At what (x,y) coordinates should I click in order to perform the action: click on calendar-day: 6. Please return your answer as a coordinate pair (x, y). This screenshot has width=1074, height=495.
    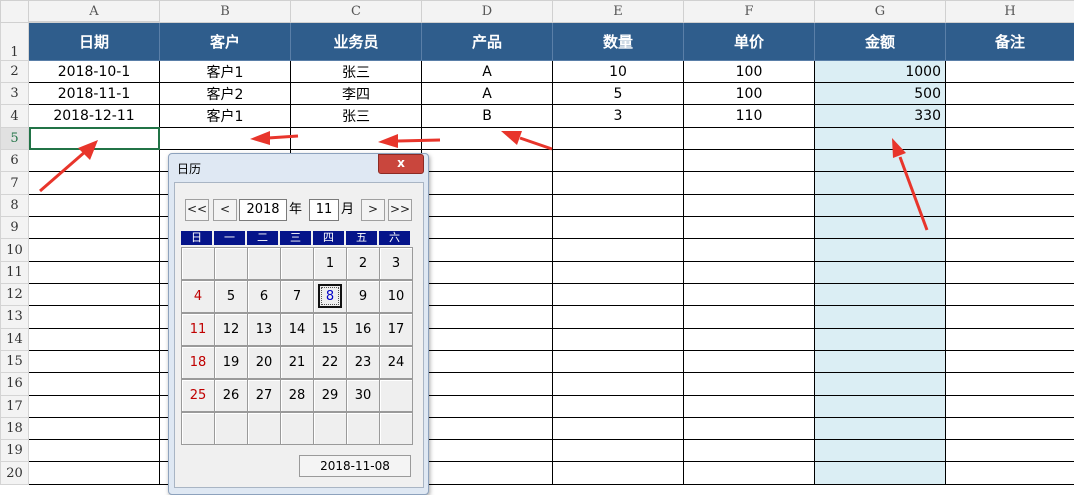
    Looking at the image, I should click on (264, 296).